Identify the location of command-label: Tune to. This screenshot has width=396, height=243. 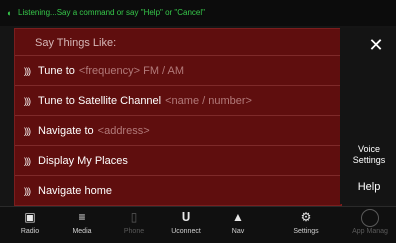
(56, 70).